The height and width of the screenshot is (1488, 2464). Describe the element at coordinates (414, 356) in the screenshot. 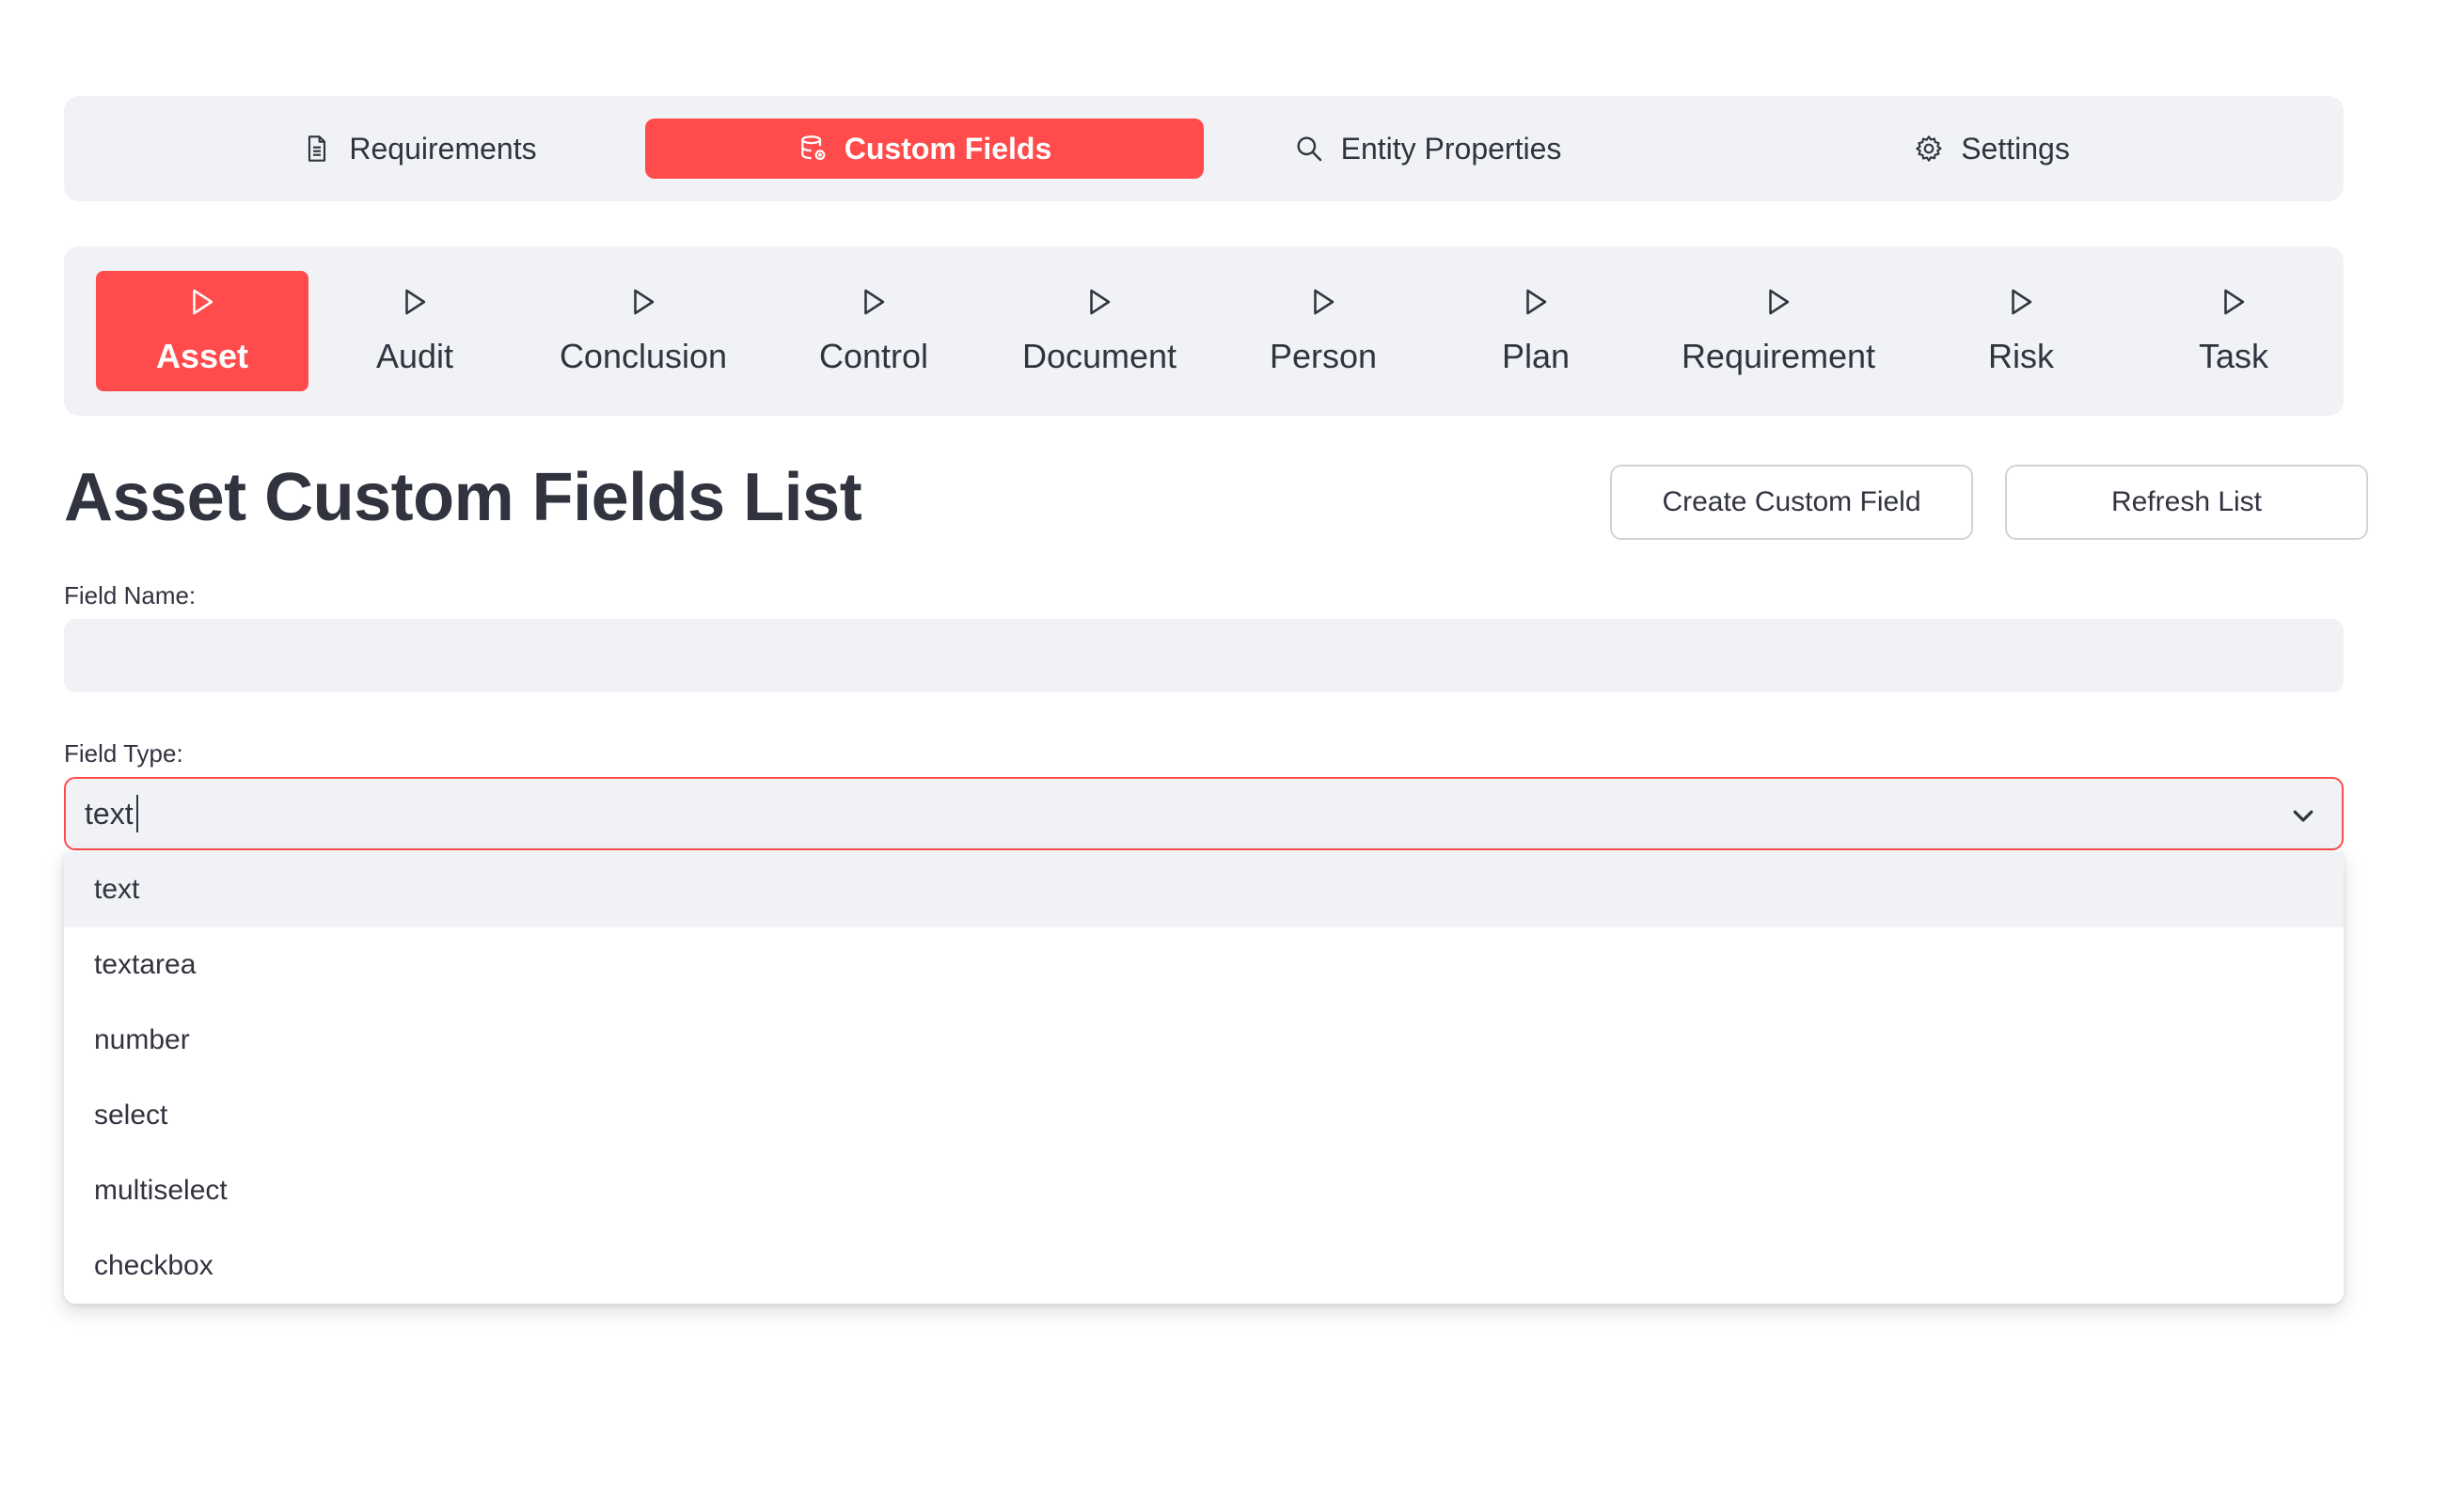

I see `entity-tab-label: Audit` at that location.